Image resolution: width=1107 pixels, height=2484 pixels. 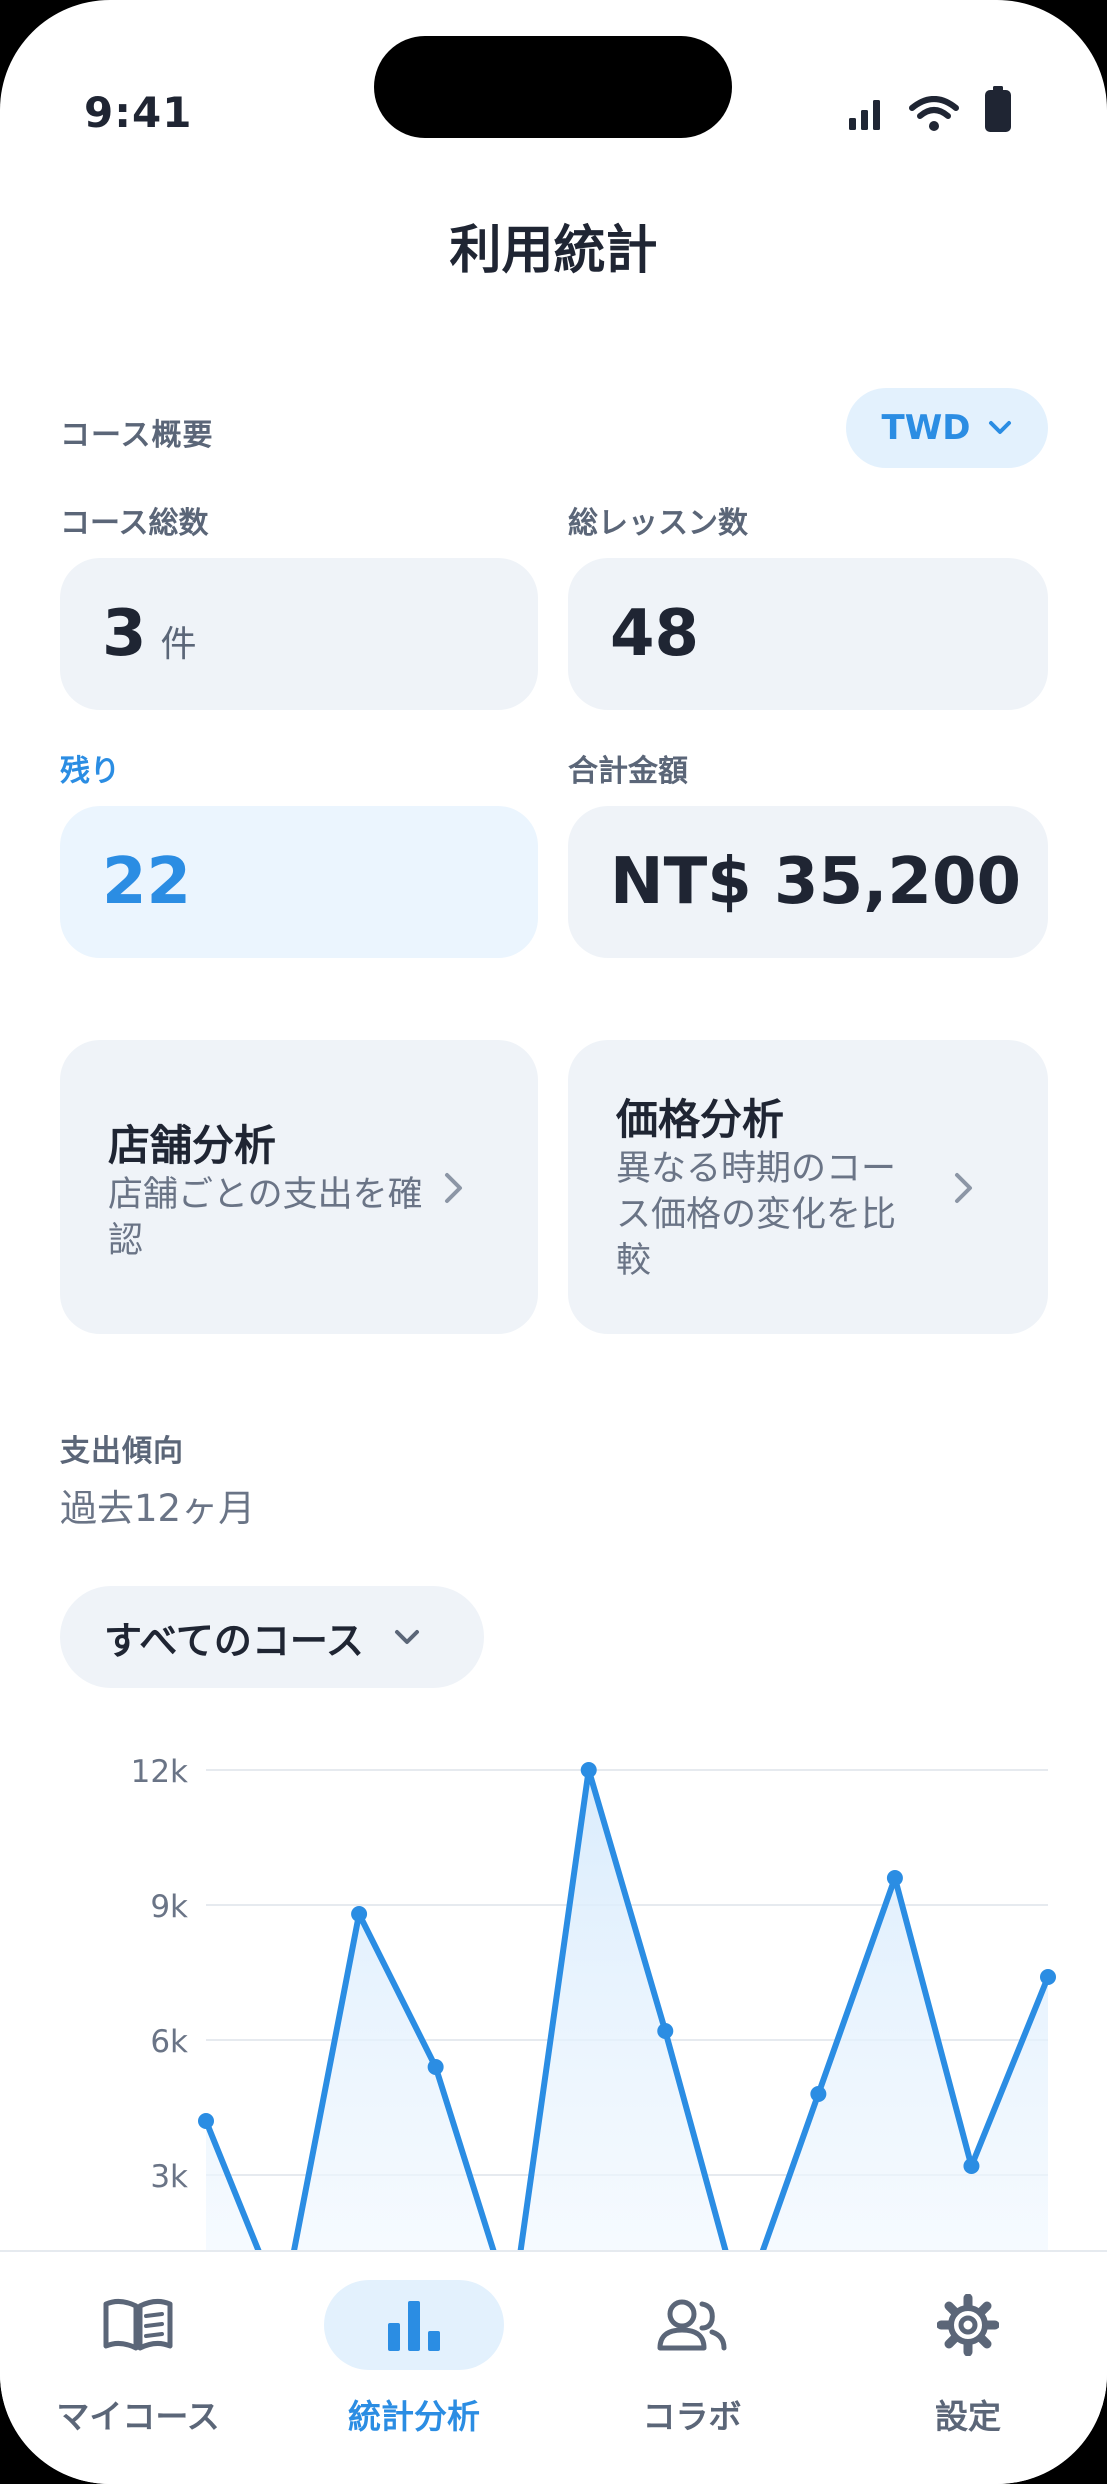 I want to click on tab-settings: 設定, so click(x=968, y=2368).